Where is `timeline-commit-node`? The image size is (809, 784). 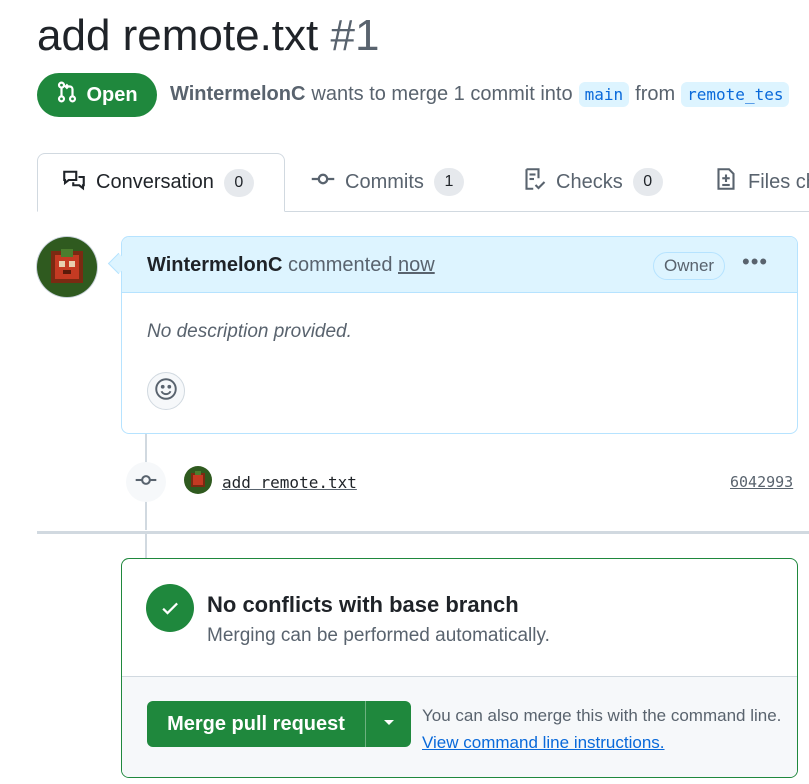 timeline-commit-node is located at coordinates (146, 482).